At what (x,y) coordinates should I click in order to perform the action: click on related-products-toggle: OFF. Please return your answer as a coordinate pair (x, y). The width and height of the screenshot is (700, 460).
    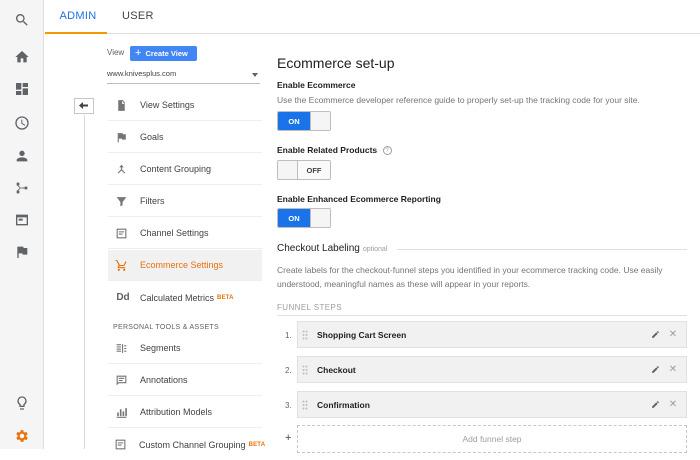
    Looking at the image, I should click on (304, 170).